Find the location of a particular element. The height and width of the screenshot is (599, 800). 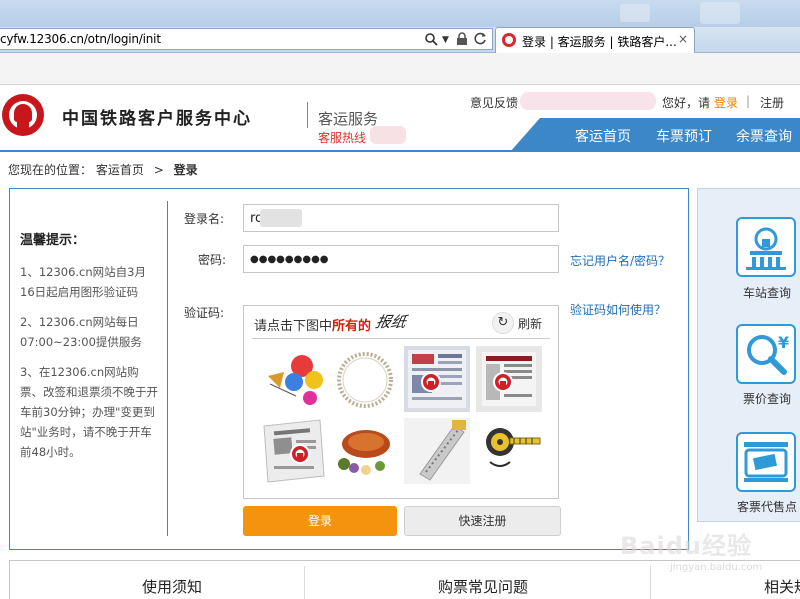

username-blur is located at coordinates (281, 218).